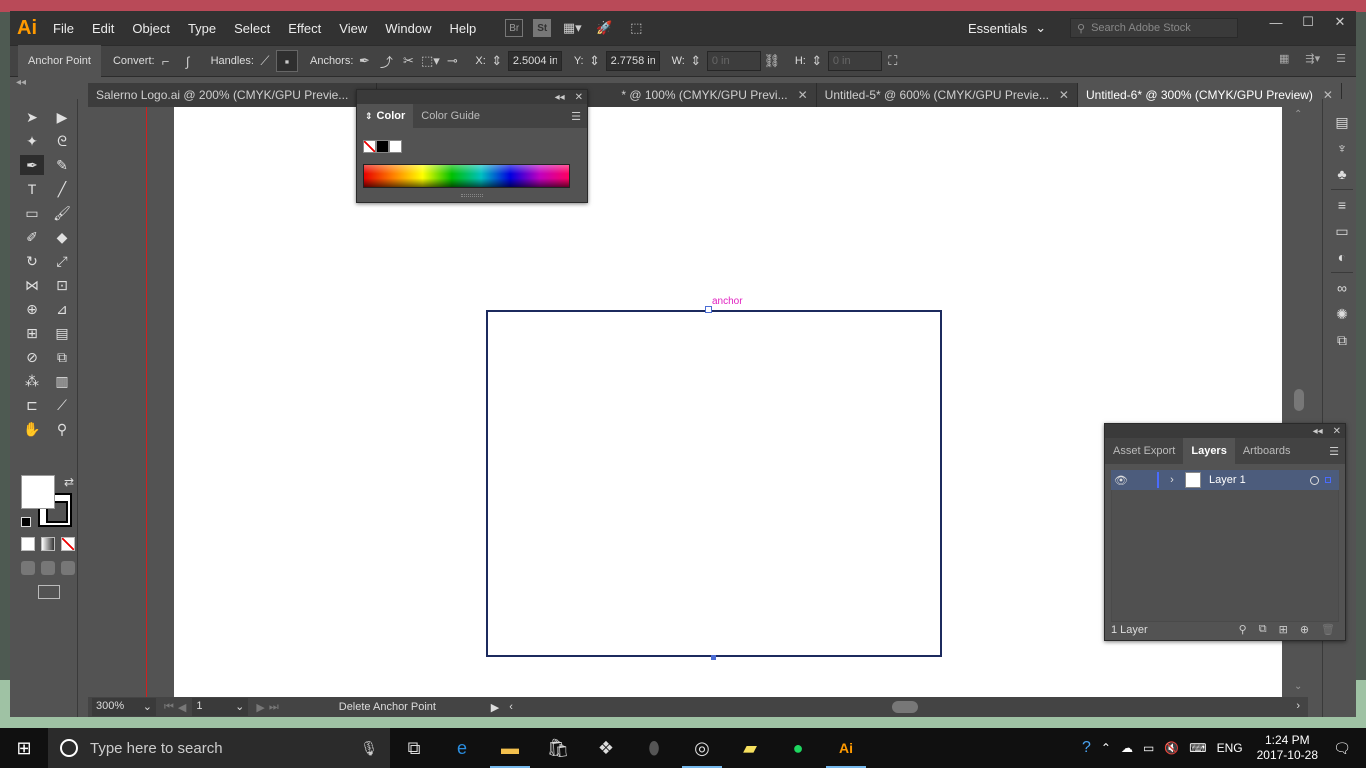 The image size is (1366, 768). Describe the element at coordinates (220, 707) in the screenshot. I see `artboard-navigation-dropdown: 1 ⌄` at that location.